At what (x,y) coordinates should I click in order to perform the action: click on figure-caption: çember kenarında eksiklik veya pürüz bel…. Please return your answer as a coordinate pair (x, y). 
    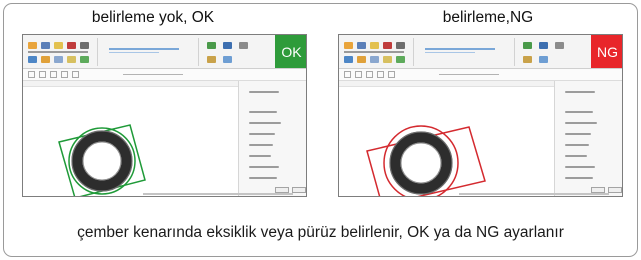
    Looking at the image, I should click on (320, 232).